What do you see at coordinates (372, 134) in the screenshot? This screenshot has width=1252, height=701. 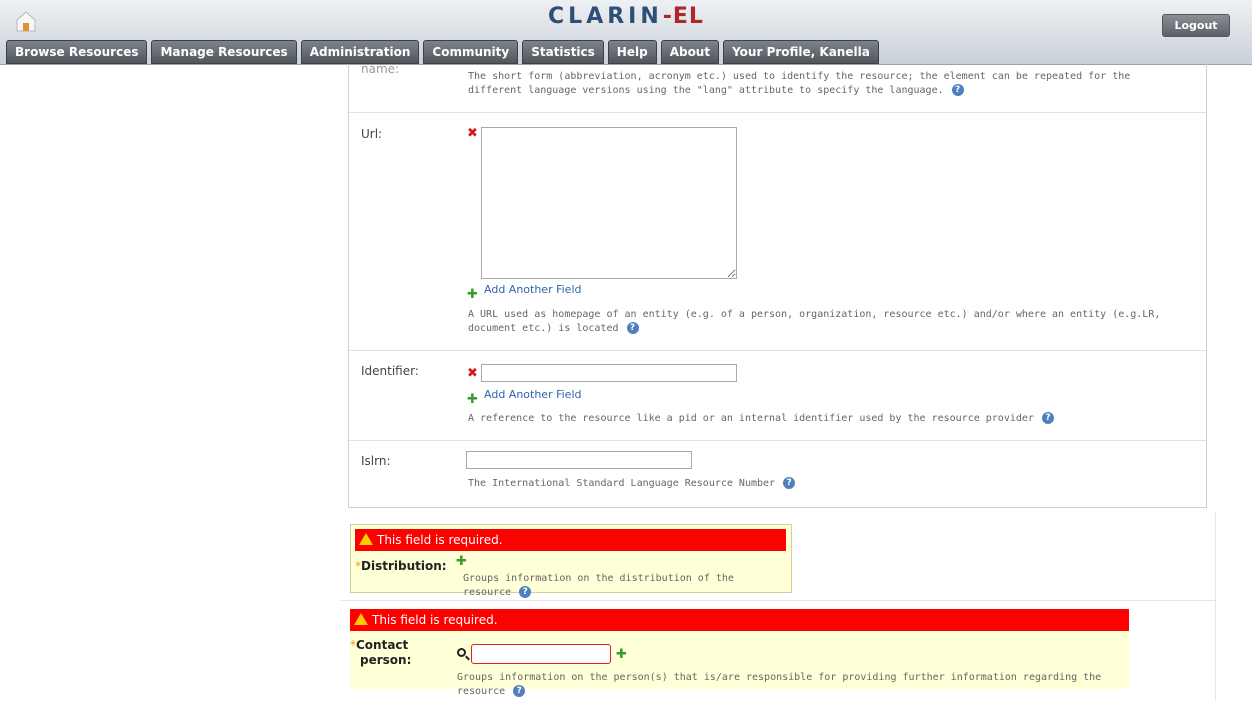 I see `url-label: Url:` at bounding box center [372, 134].